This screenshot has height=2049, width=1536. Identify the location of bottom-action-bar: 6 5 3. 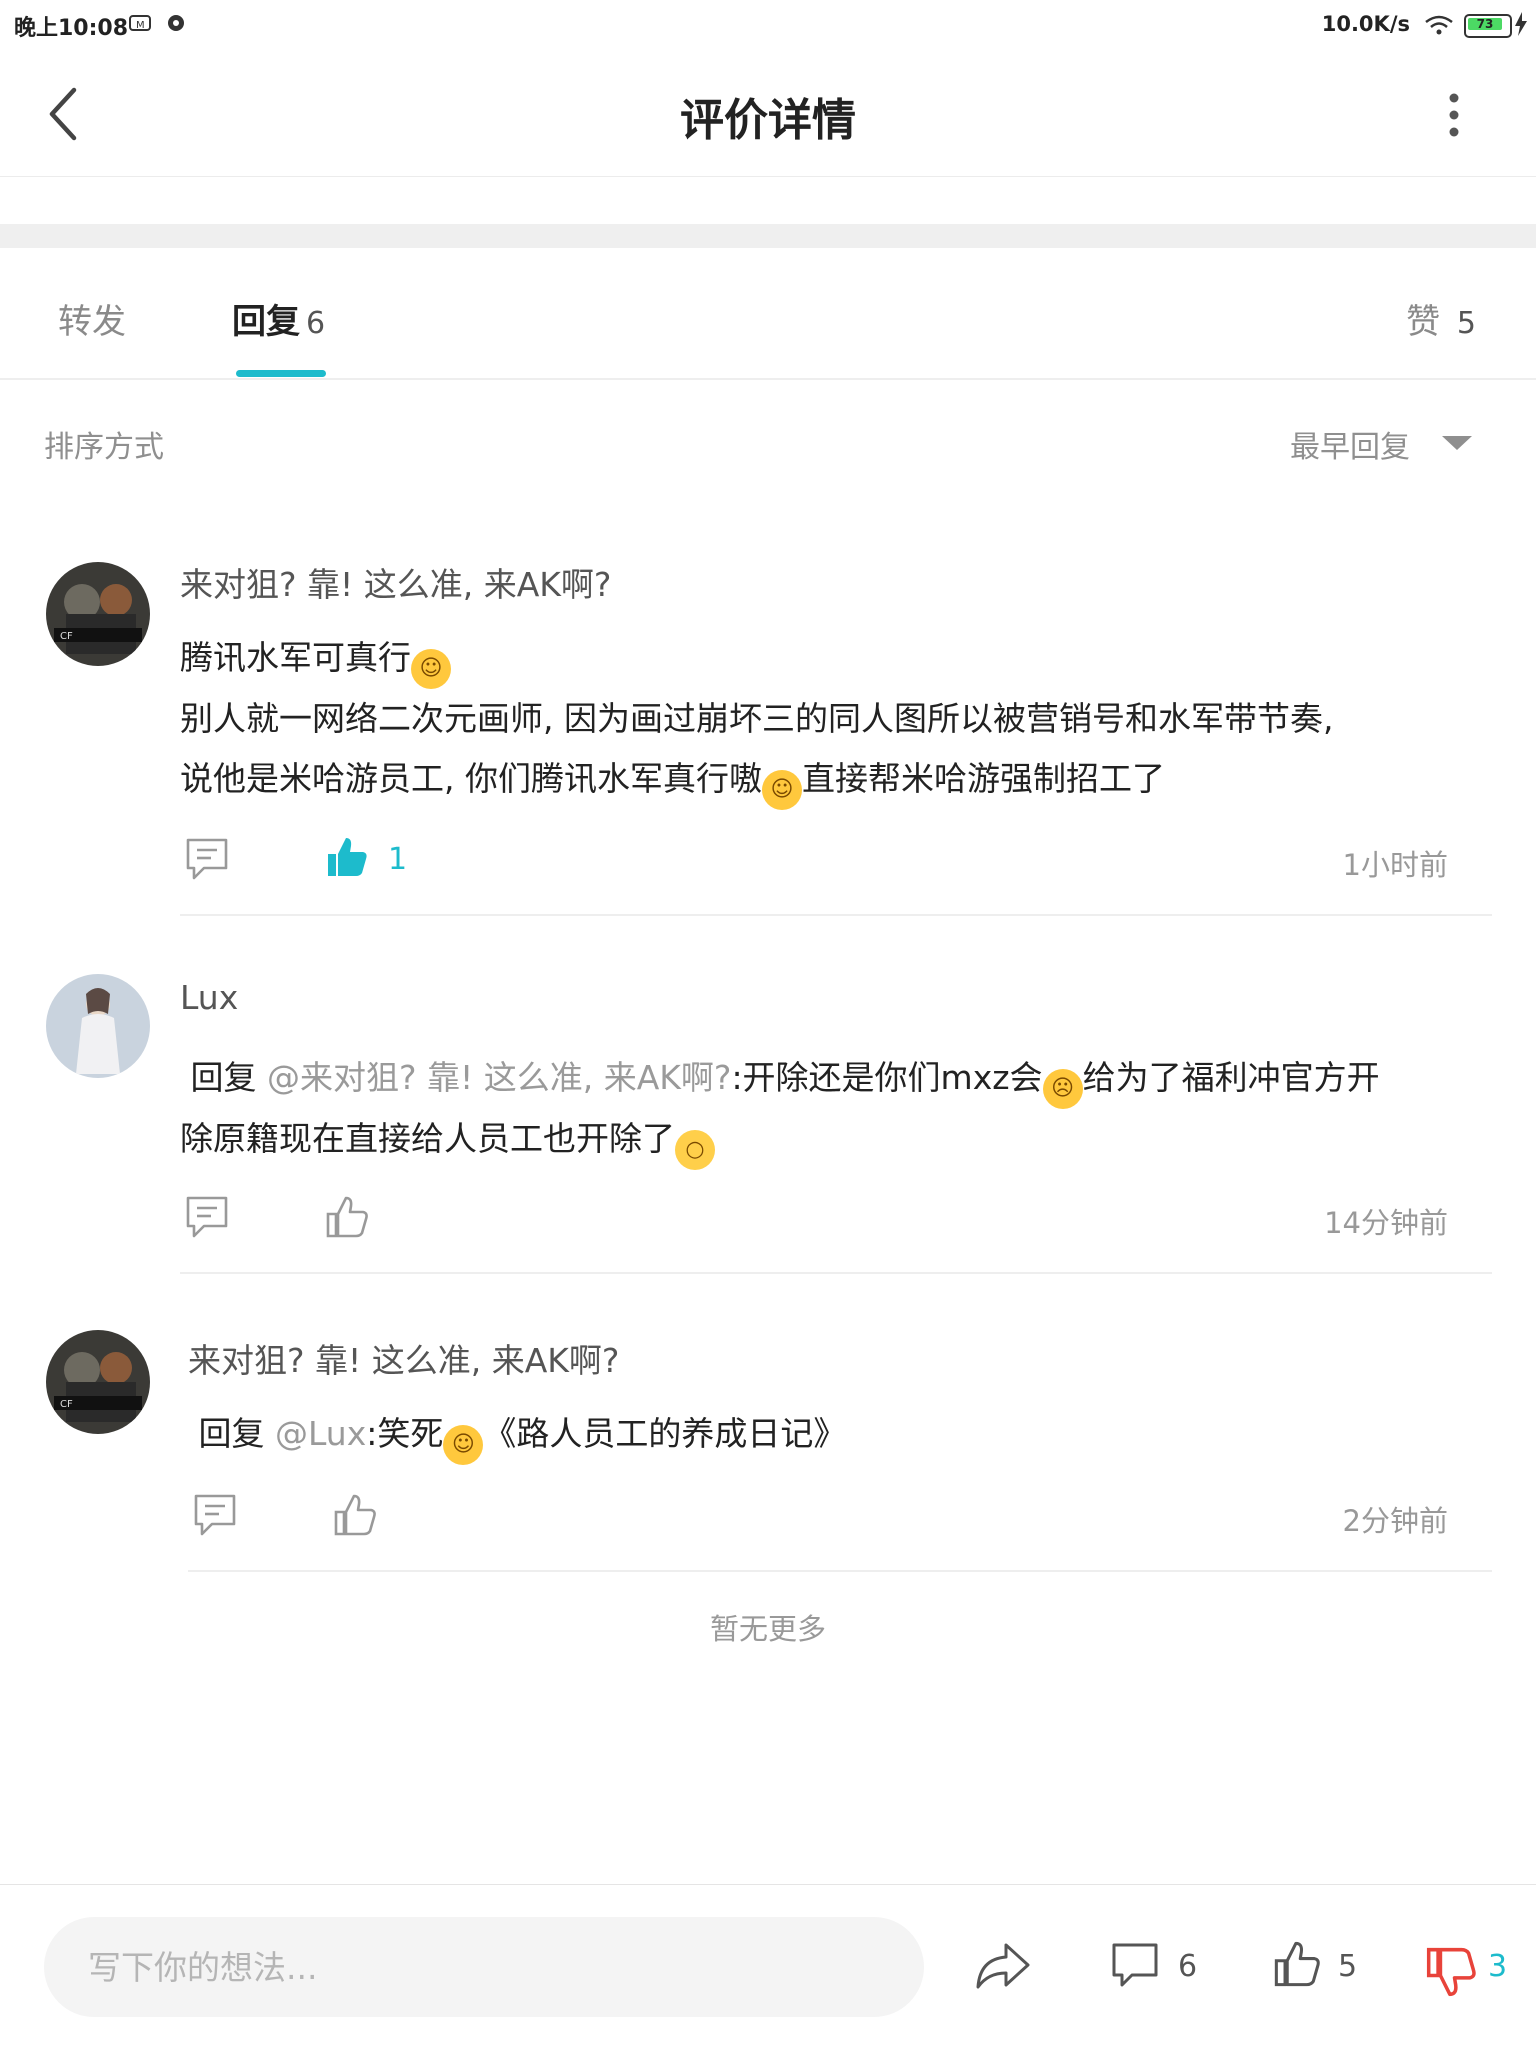
(768, 1966).